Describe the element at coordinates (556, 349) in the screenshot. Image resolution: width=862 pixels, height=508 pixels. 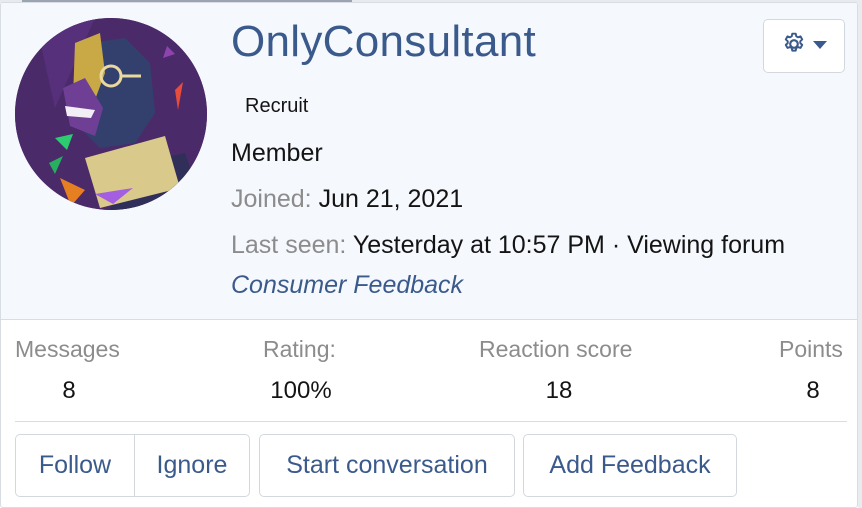
I see `stat-label: Reaction score` at that location.